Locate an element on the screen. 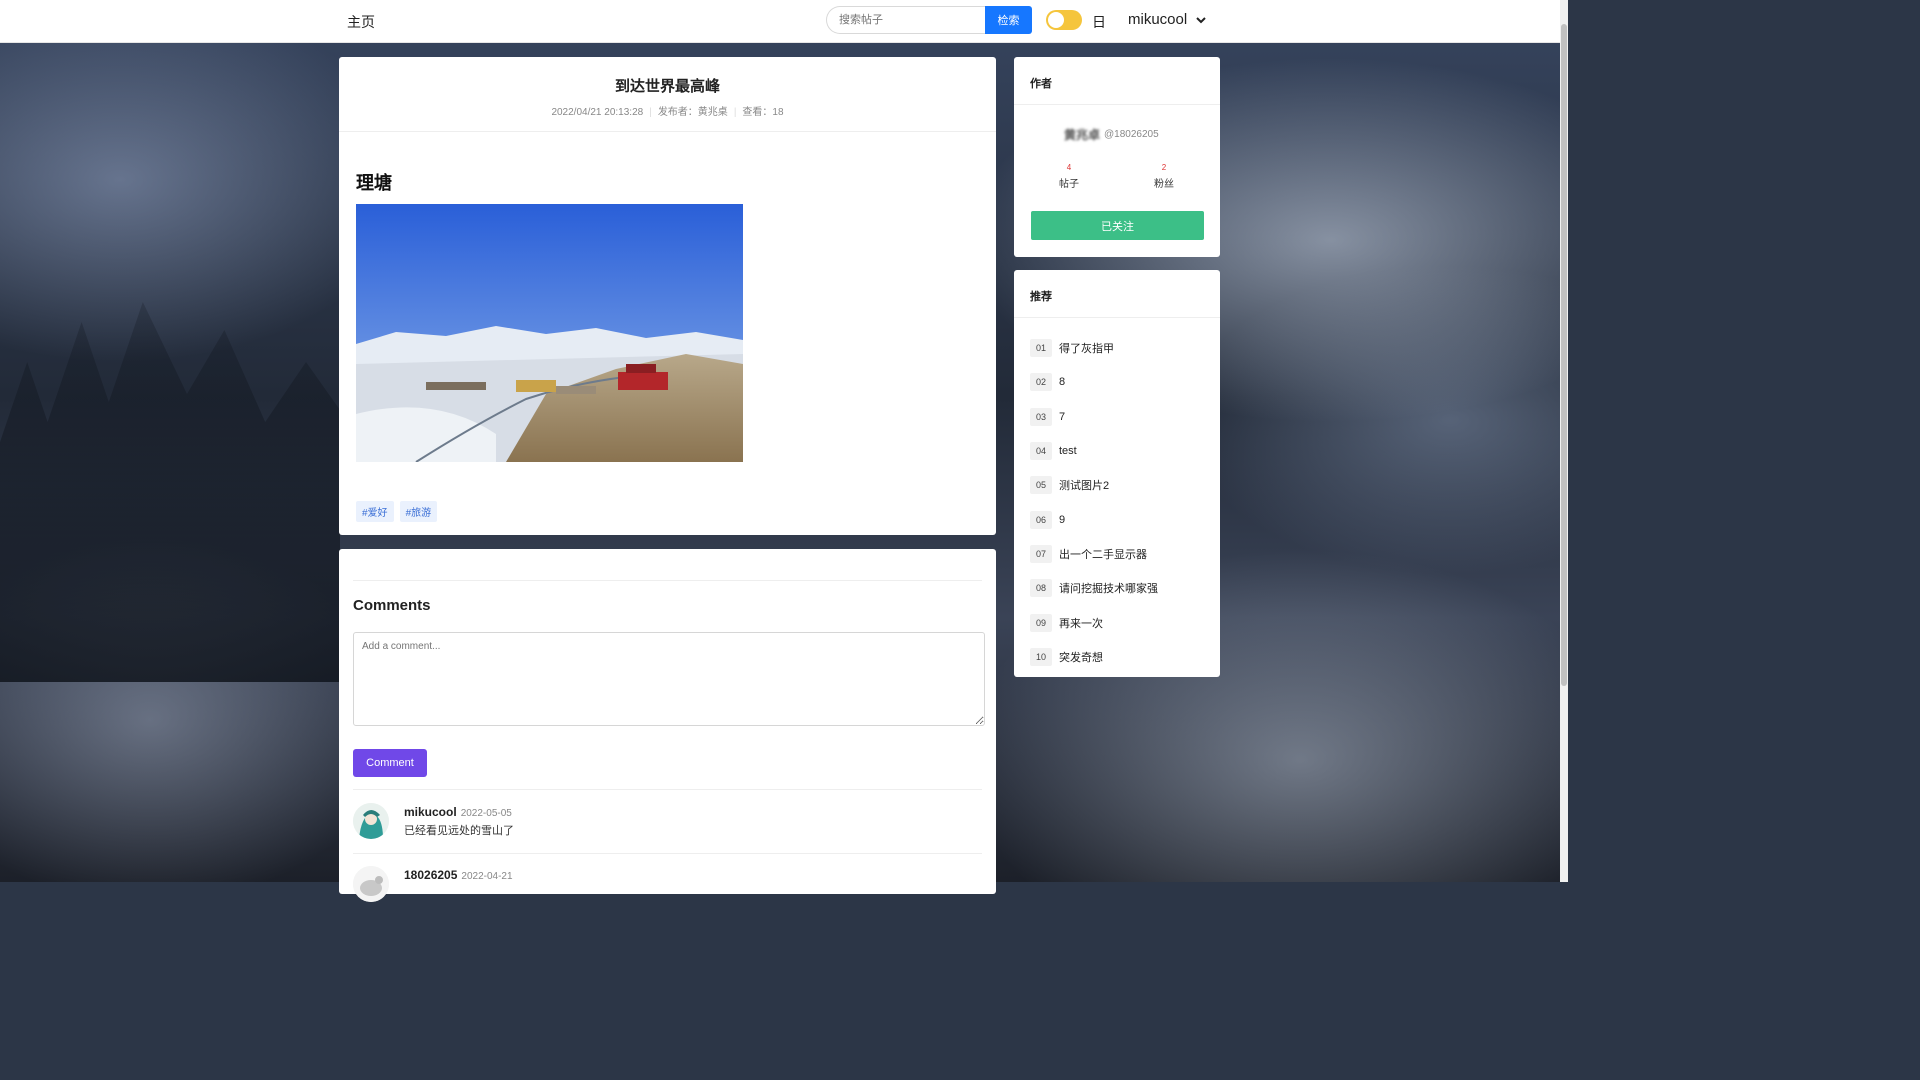  post-publisher: 发布者：黄兆桌 is located at coordinates (692, 112).